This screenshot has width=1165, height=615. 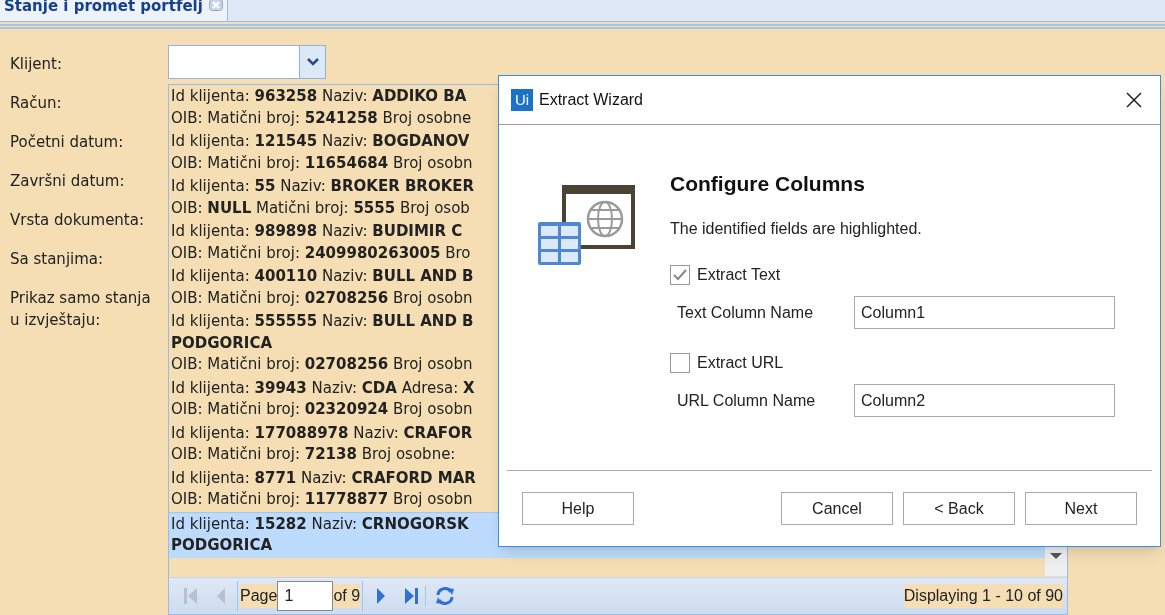 I want to click on option-text: OIB: Matični broj: 11654684 Broj osobn, so click(x=322, y=163).